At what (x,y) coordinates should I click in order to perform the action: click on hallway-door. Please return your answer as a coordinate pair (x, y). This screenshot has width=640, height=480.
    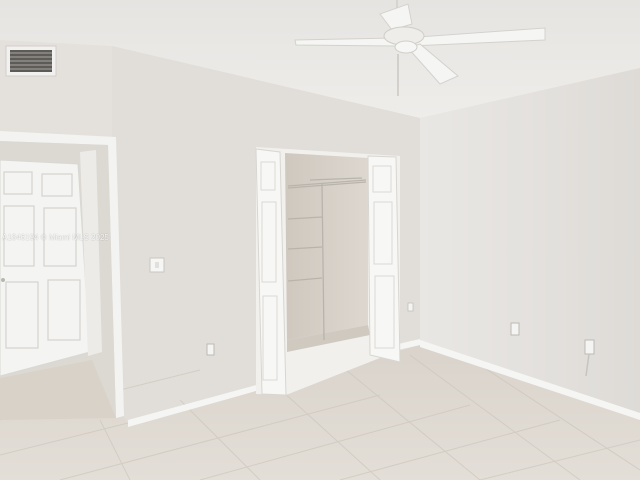
    Looking at the image, I should click on (45, 268).